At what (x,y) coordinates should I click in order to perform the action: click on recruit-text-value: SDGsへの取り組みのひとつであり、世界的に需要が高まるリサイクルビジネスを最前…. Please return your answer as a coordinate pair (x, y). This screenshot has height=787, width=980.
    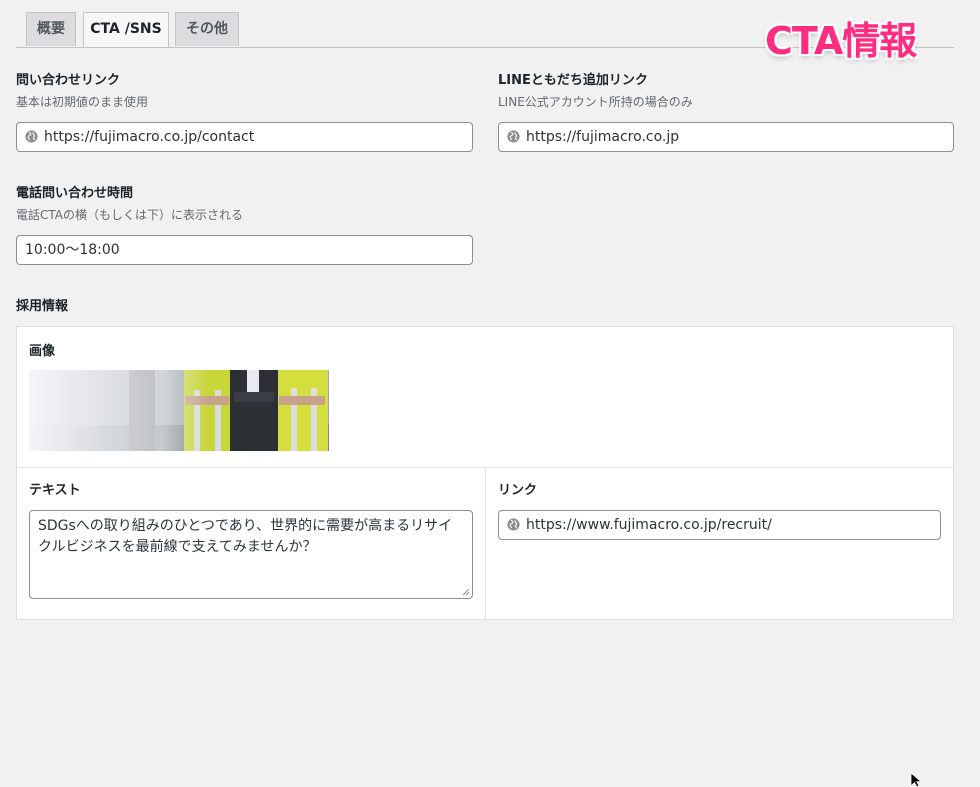
    Looking at the image, I should click on (245, 536).